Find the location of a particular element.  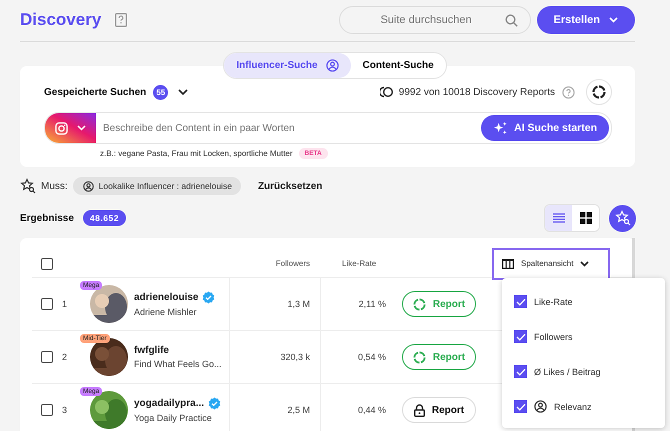

report-button: Report is located at coordinates (439, 410).